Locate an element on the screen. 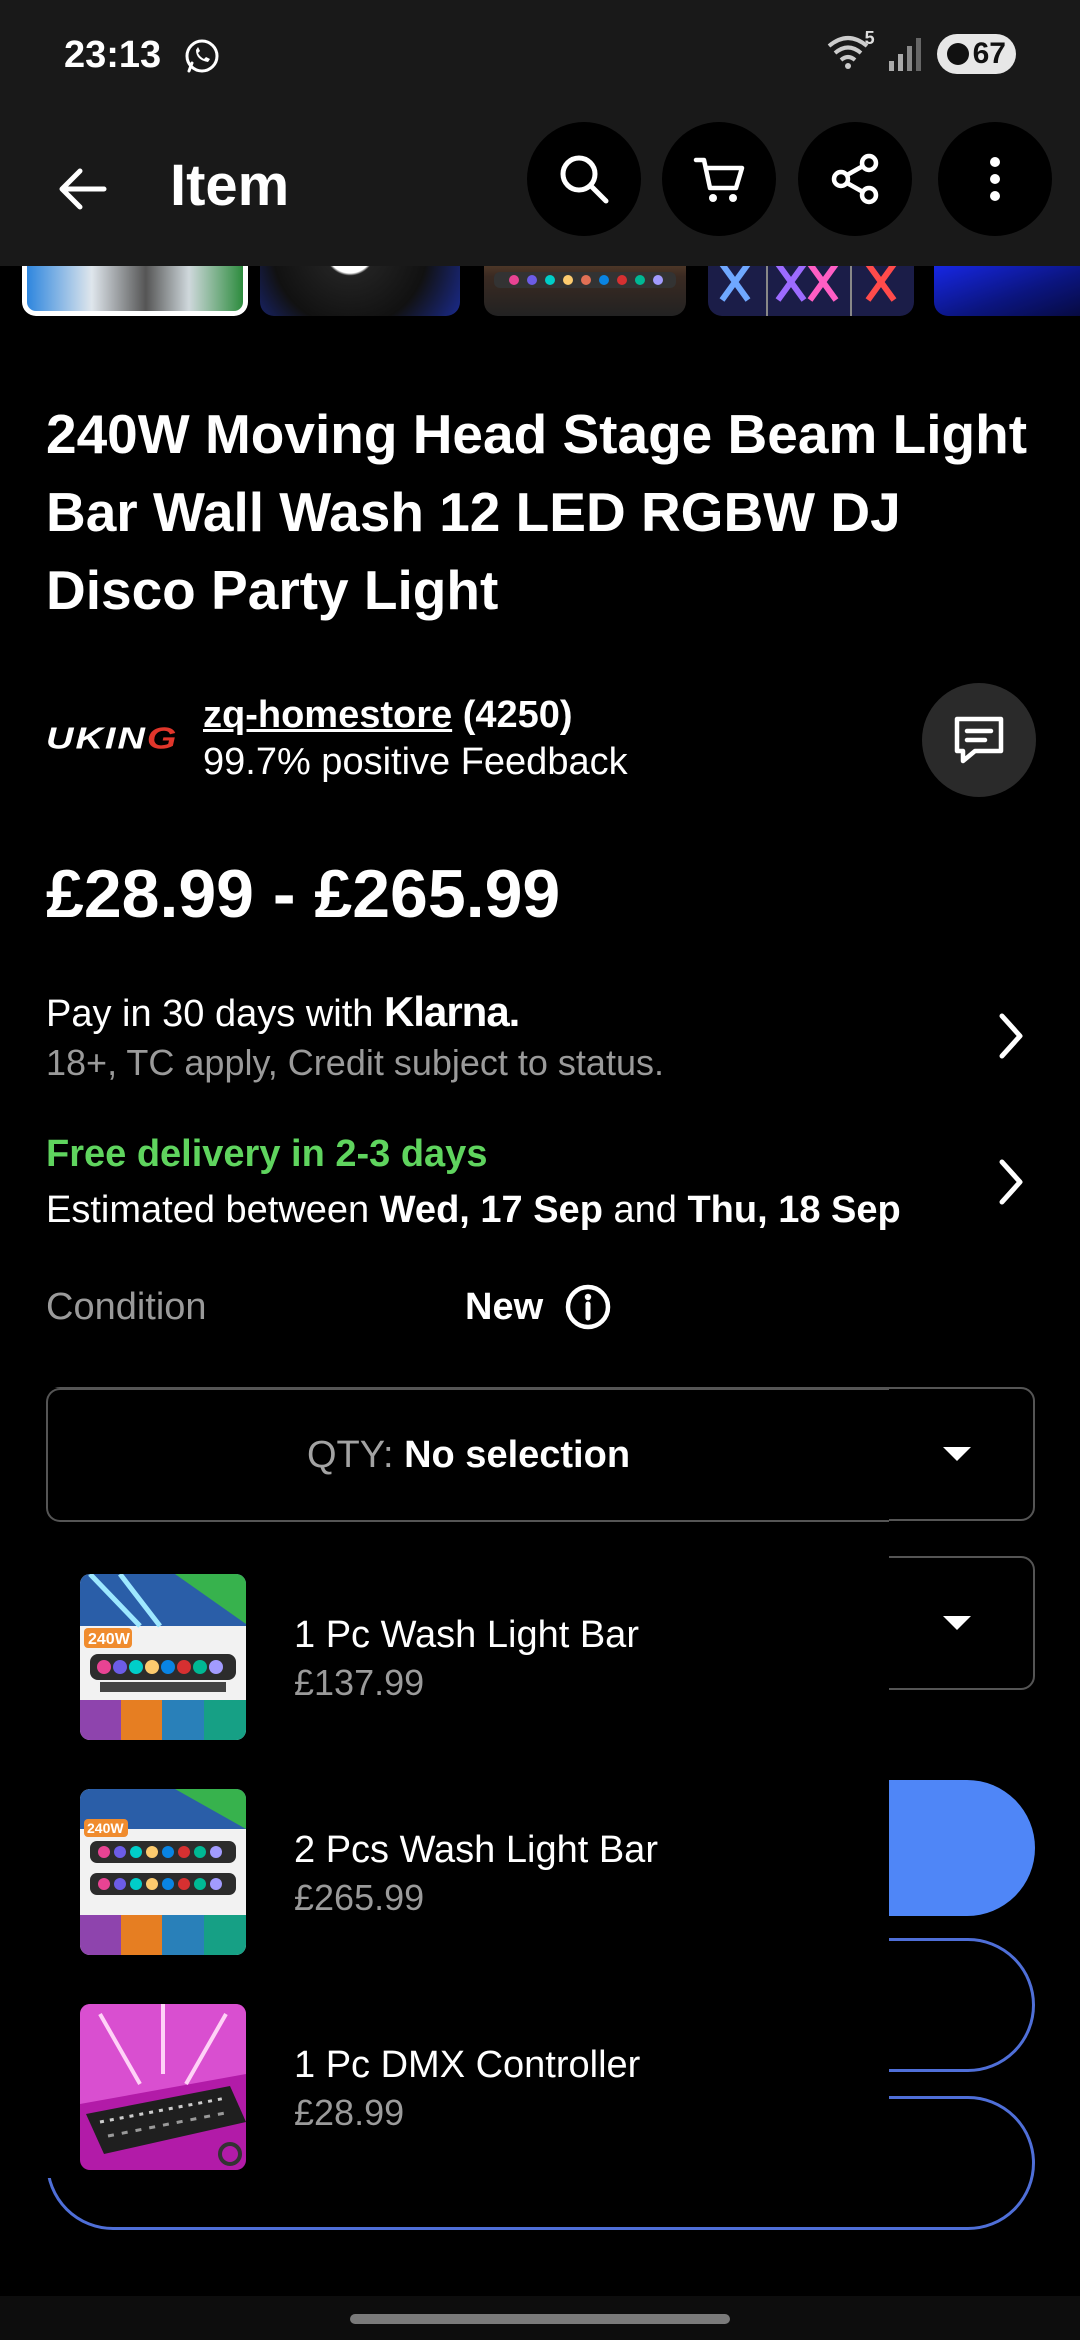 This screenshot has height=2340, width=1080. klarna-terms: 18+, TC apply, Credit subject to status. is located at coordinates (355, 1062).